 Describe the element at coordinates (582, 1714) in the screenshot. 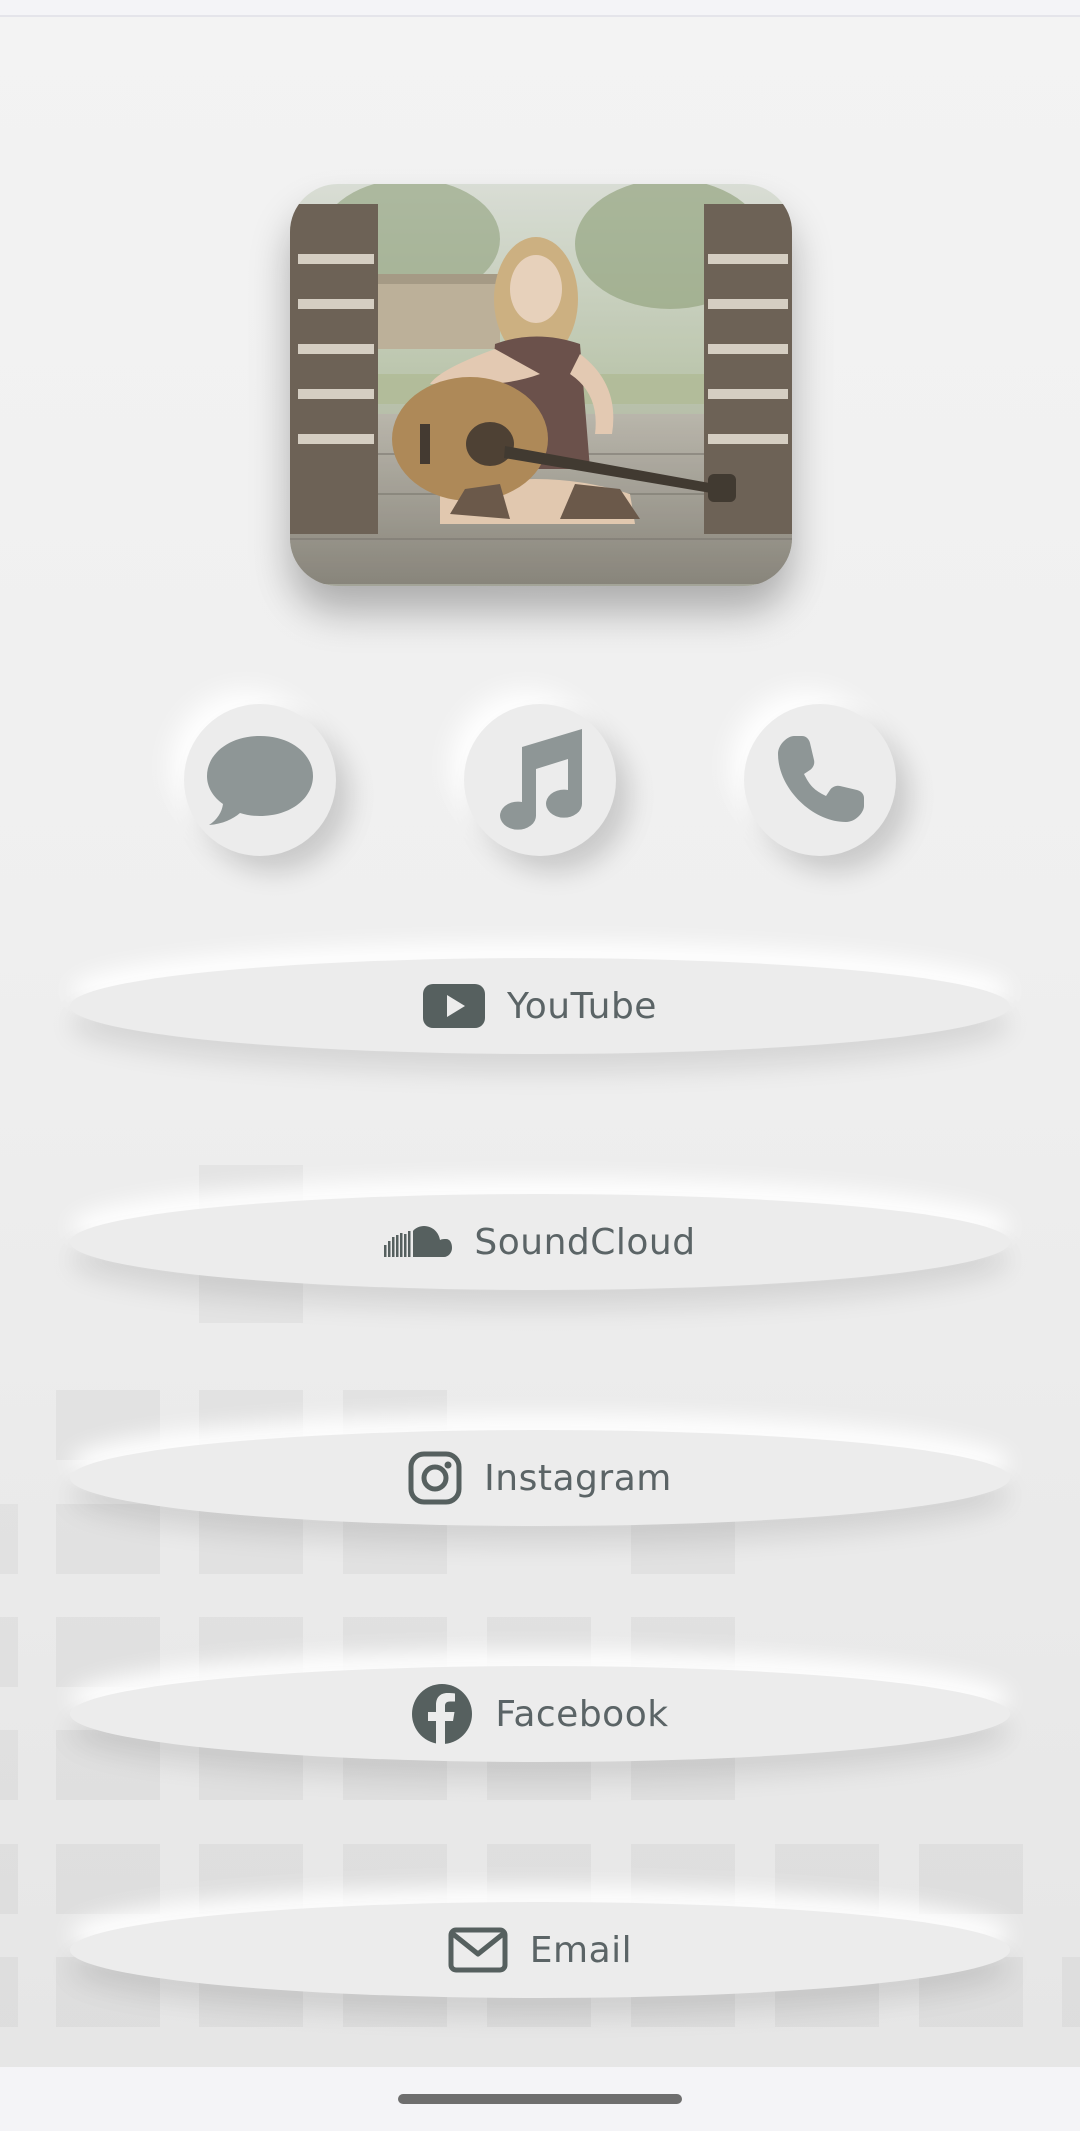

I see `facebook-label: Facebook` at that location.